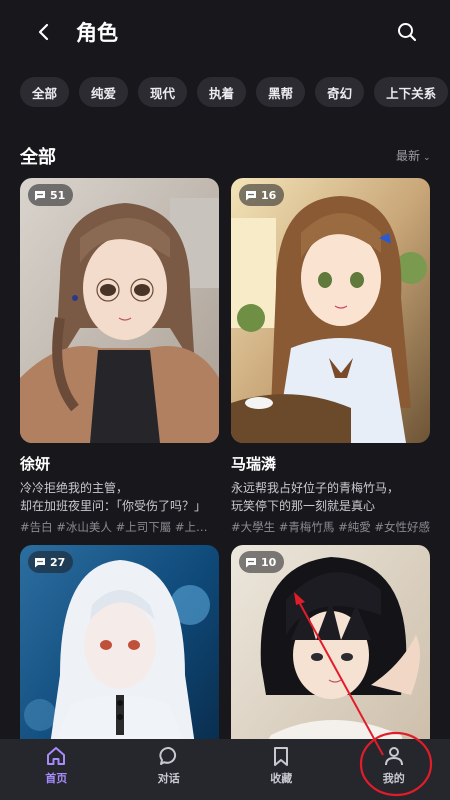 This screenshot has width=450, height=800. What do you see at coordinates (45, 92) in the screenshot?
I see `chip-all: 全部` at bounding box center [45, 92].